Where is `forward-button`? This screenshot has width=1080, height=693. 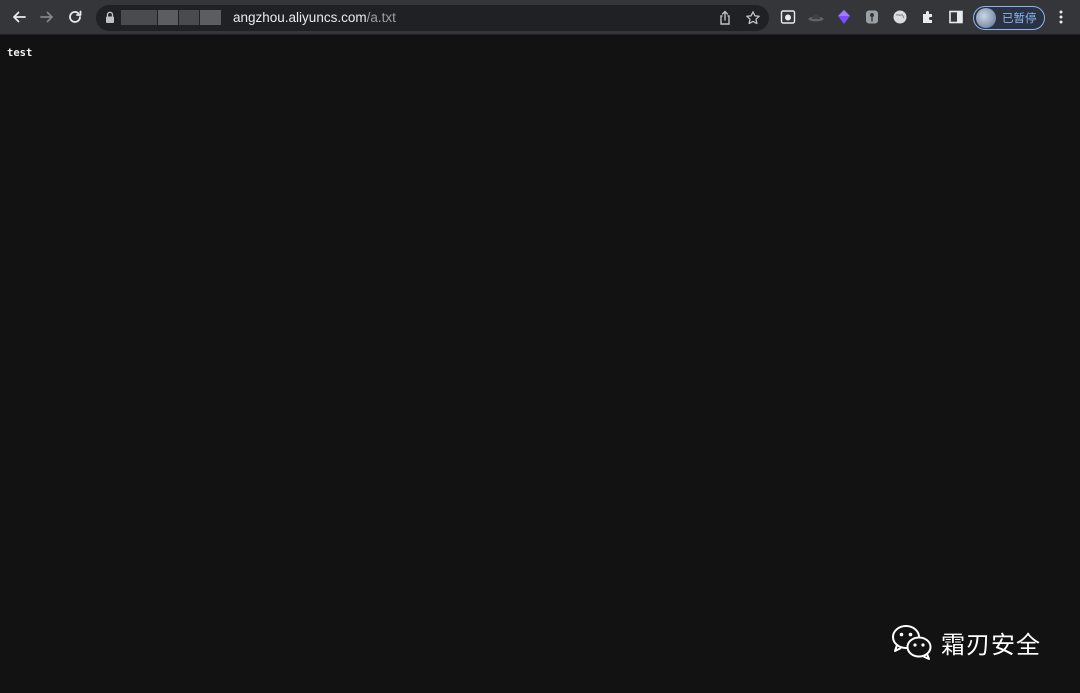
forward-button is located at coordinates (47, 17).